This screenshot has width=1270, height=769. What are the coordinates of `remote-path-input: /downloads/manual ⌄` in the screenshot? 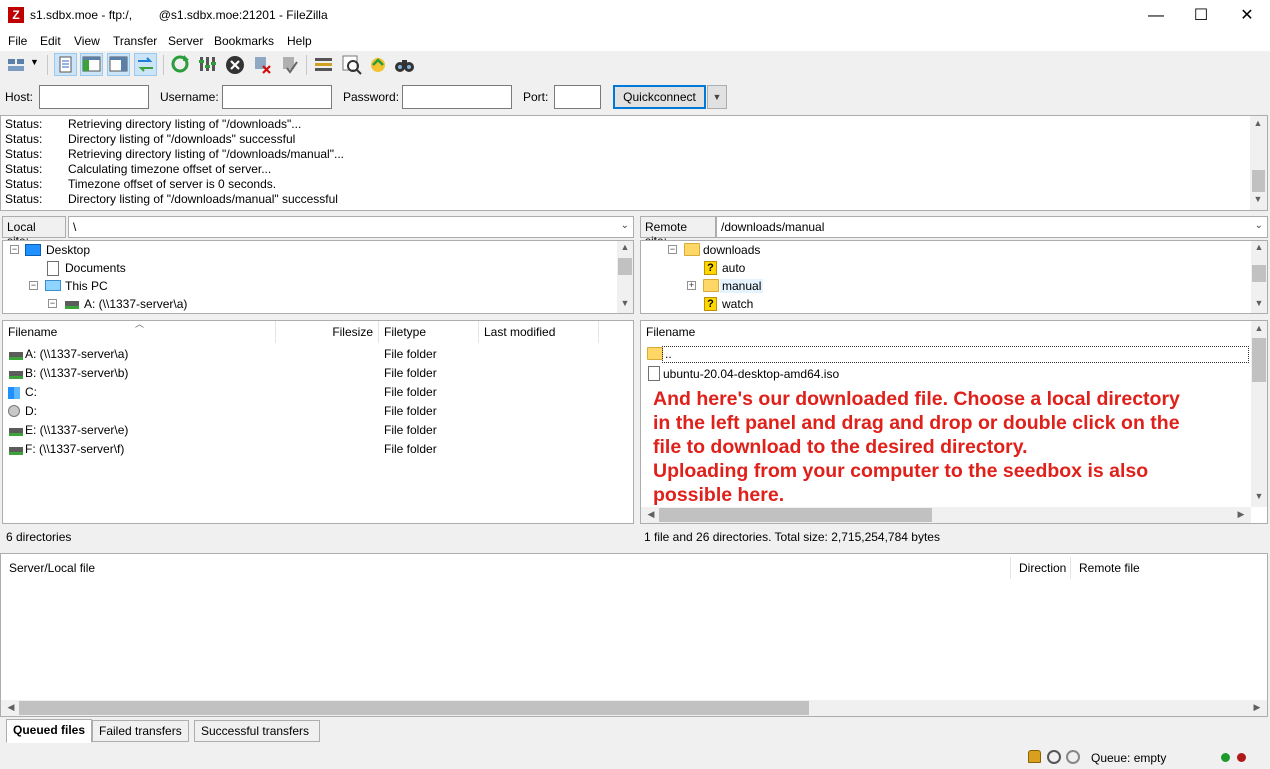 It's located at (992, 227).